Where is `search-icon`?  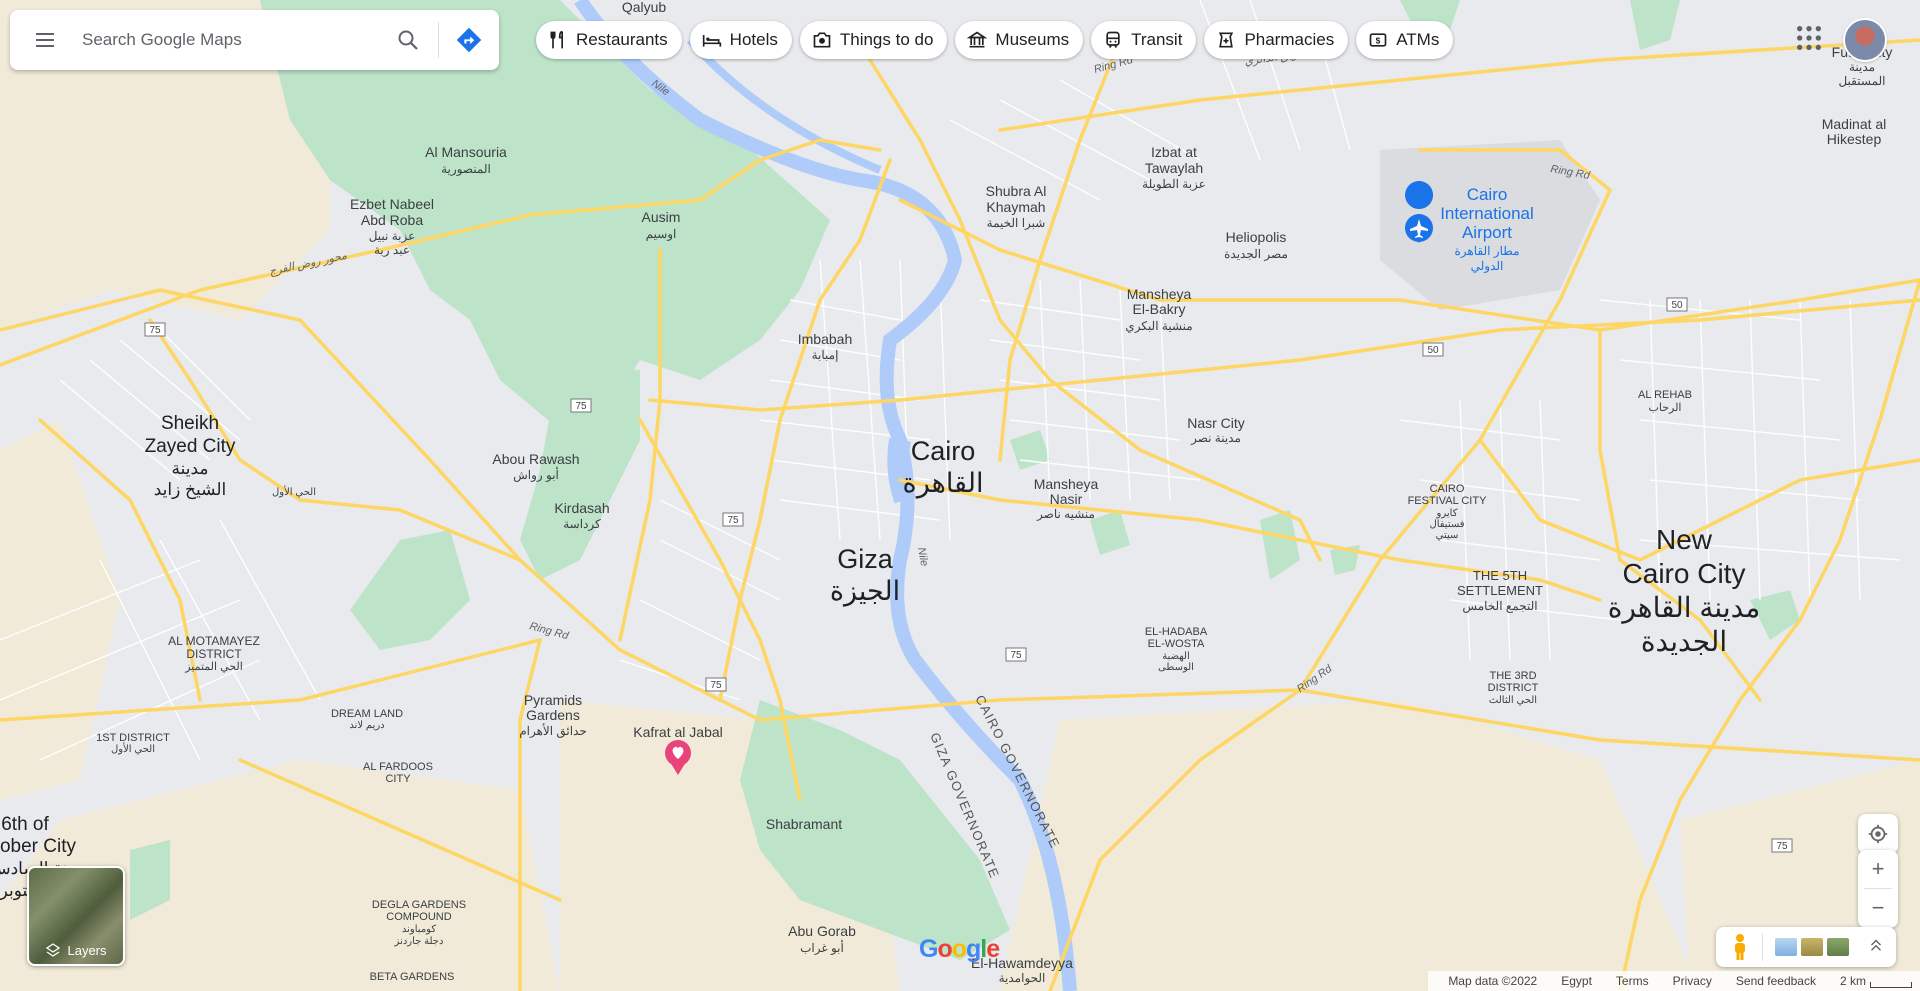 search-icon is located at coordinates (408, 40).